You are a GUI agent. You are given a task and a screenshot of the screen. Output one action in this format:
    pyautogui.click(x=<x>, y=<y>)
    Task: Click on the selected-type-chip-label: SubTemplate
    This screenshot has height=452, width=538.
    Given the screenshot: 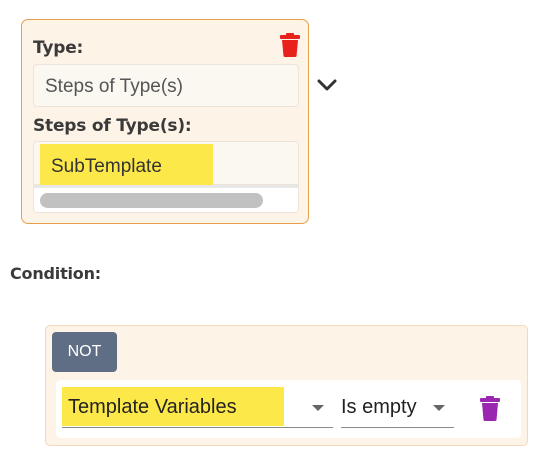 What is the action you would take?
    pyautogui.click(x=106, y=166)
    